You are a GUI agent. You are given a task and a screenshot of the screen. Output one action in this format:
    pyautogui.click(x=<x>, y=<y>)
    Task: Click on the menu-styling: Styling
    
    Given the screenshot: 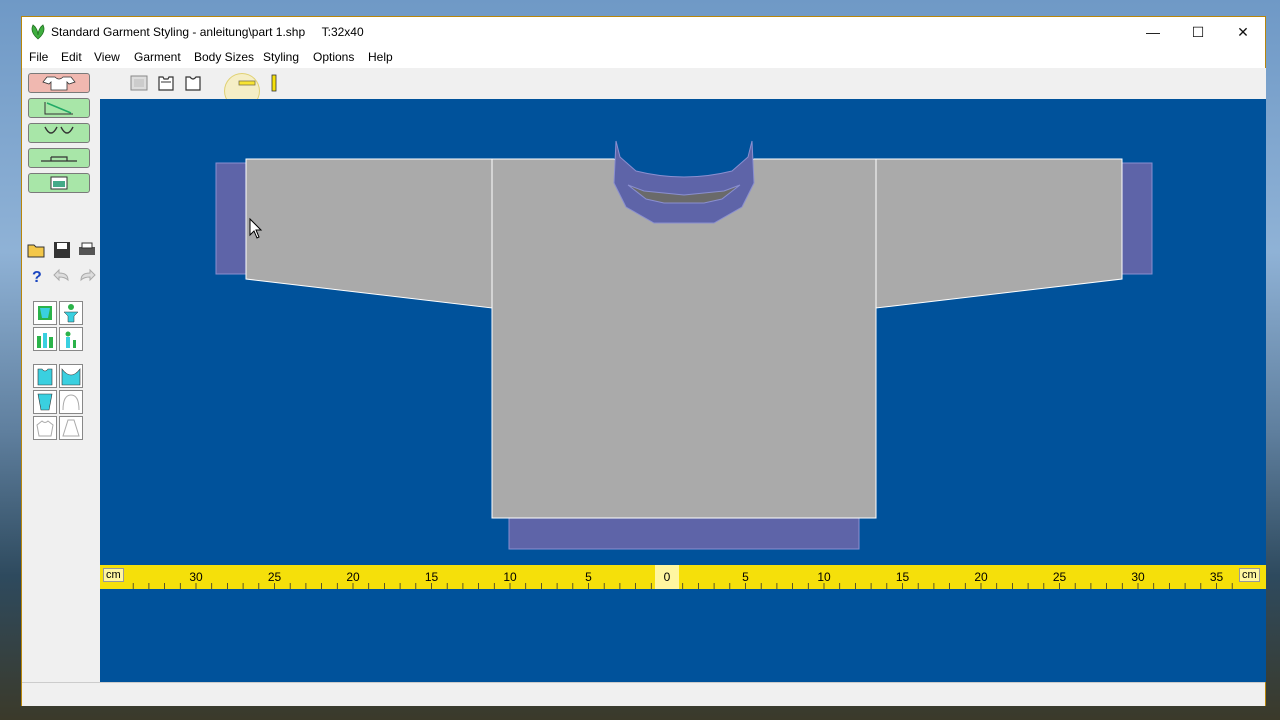 What is the action you would take?
    pyautogui.click(x=281, y=57)
    